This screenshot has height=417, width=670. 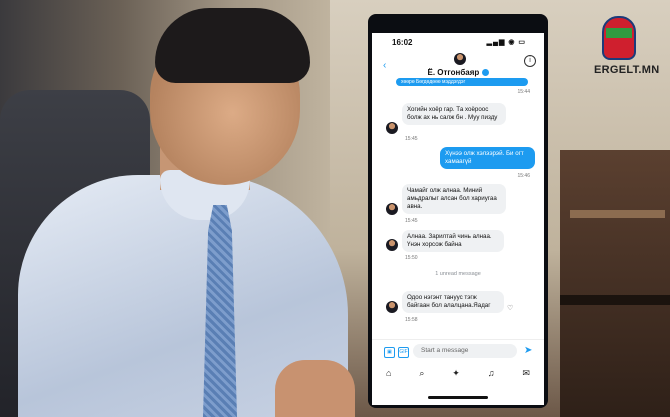 I want to click on verified-badge-icon, so click(x=485, y=73).